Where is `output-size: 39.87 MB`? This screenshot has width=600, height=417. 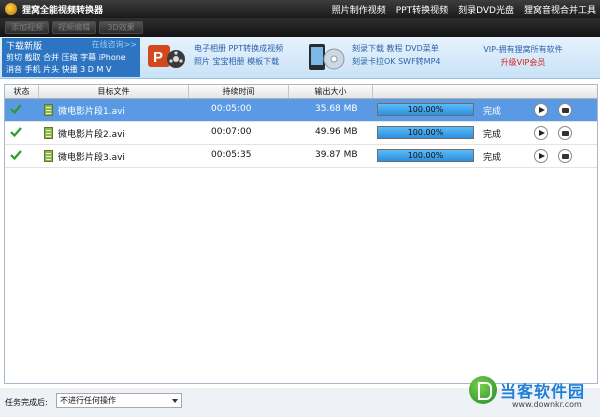
output-size: 39.87 MB is located at coordinates (336, 155).